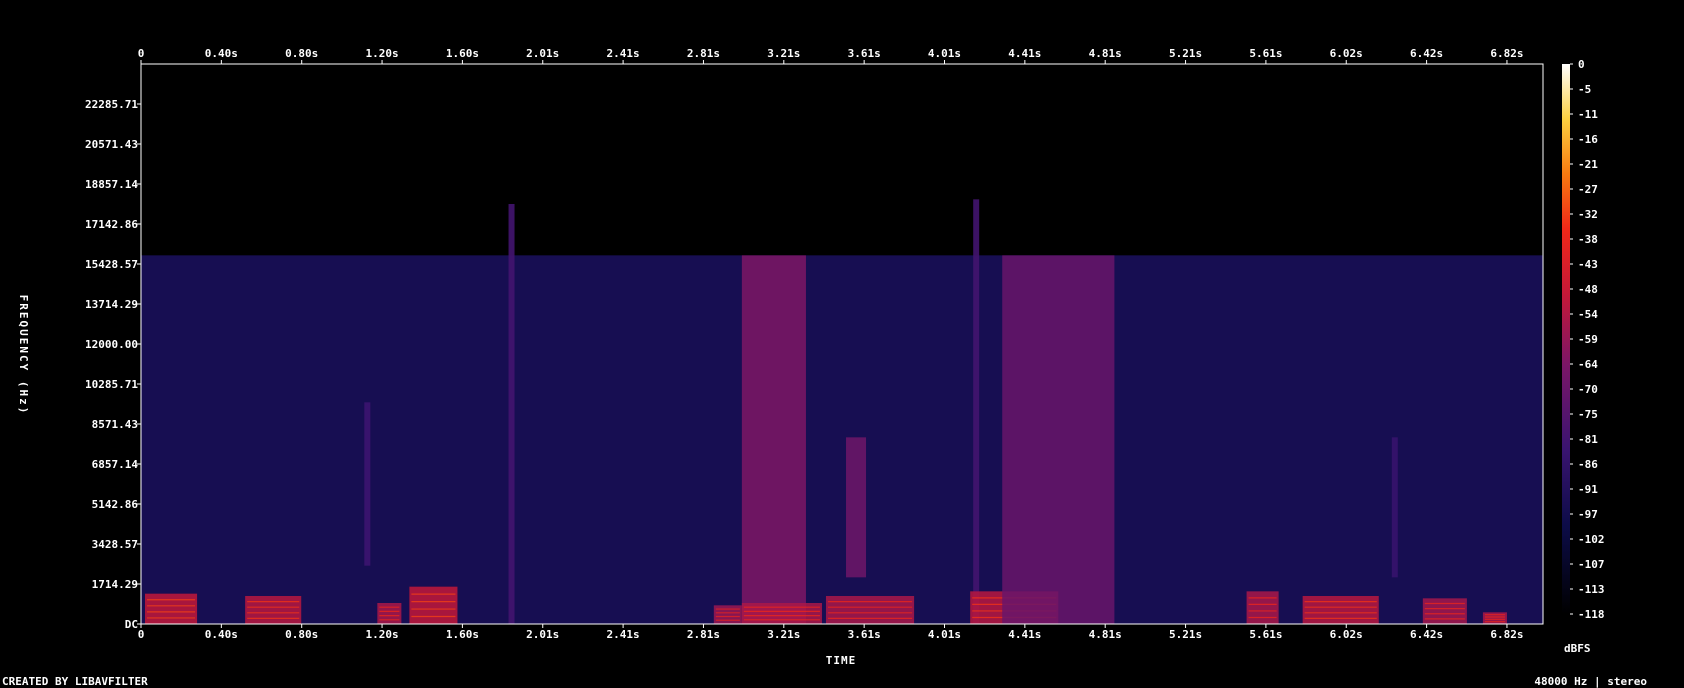  Describe the element at coordinates (1577, 648) in the screenshot. I see `colorbar-label: dBFS` at that location.